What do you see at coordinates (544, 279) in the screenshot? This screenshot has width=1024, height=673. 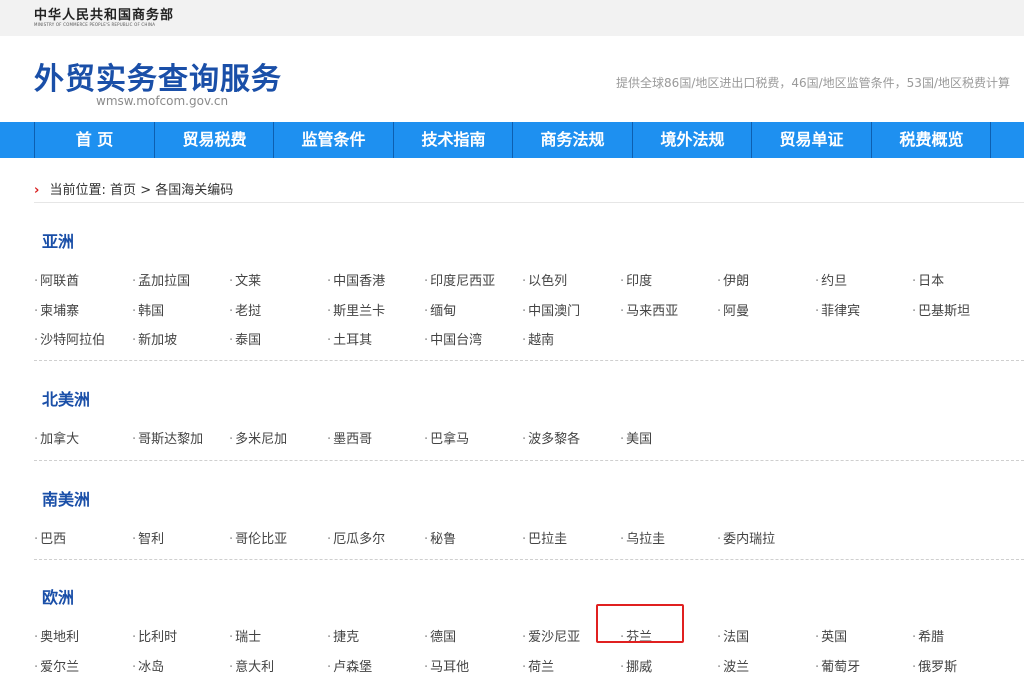 I see `country-link: · 以色列` at bounding box center [544, 279].